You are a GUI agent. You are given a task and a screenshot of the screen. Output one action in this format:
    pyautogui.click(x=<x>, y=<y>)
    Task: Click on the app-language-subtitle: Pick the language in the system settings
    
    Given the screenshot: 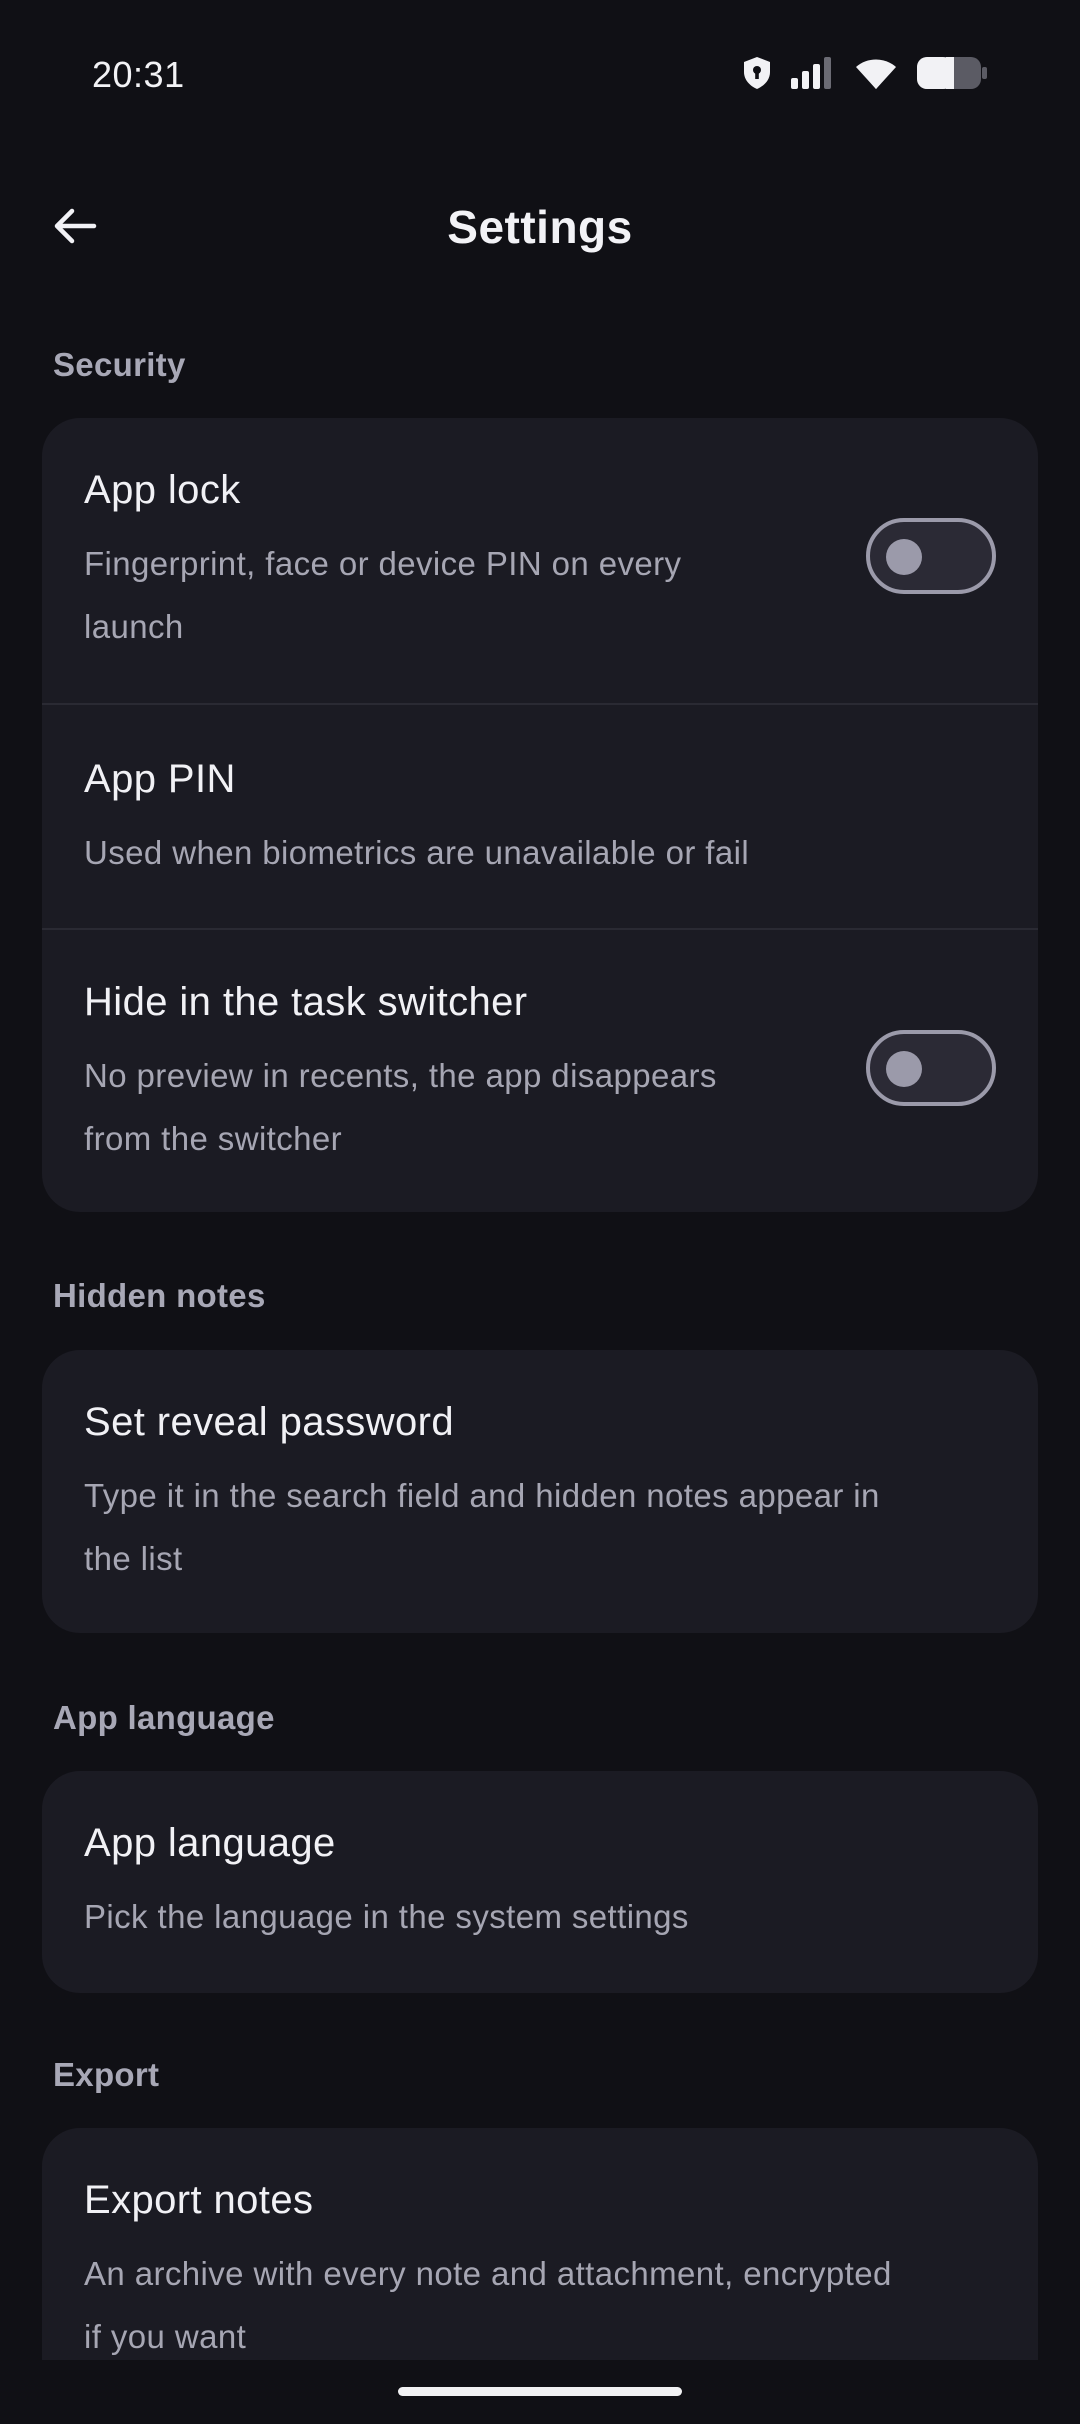 What is the action you would take?
    pyautogui.click(x=386, y=1916)
    